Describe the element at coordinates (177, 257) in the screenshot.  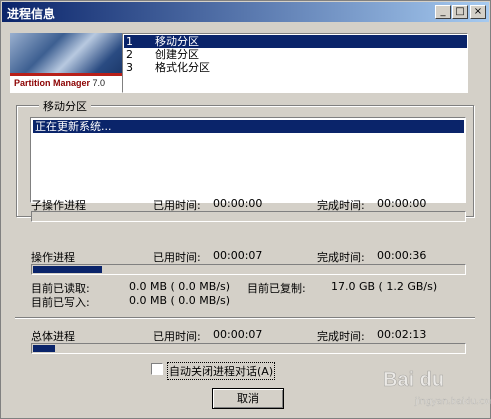
I see `operation-elapsed-label: 已用时间:` at that location.